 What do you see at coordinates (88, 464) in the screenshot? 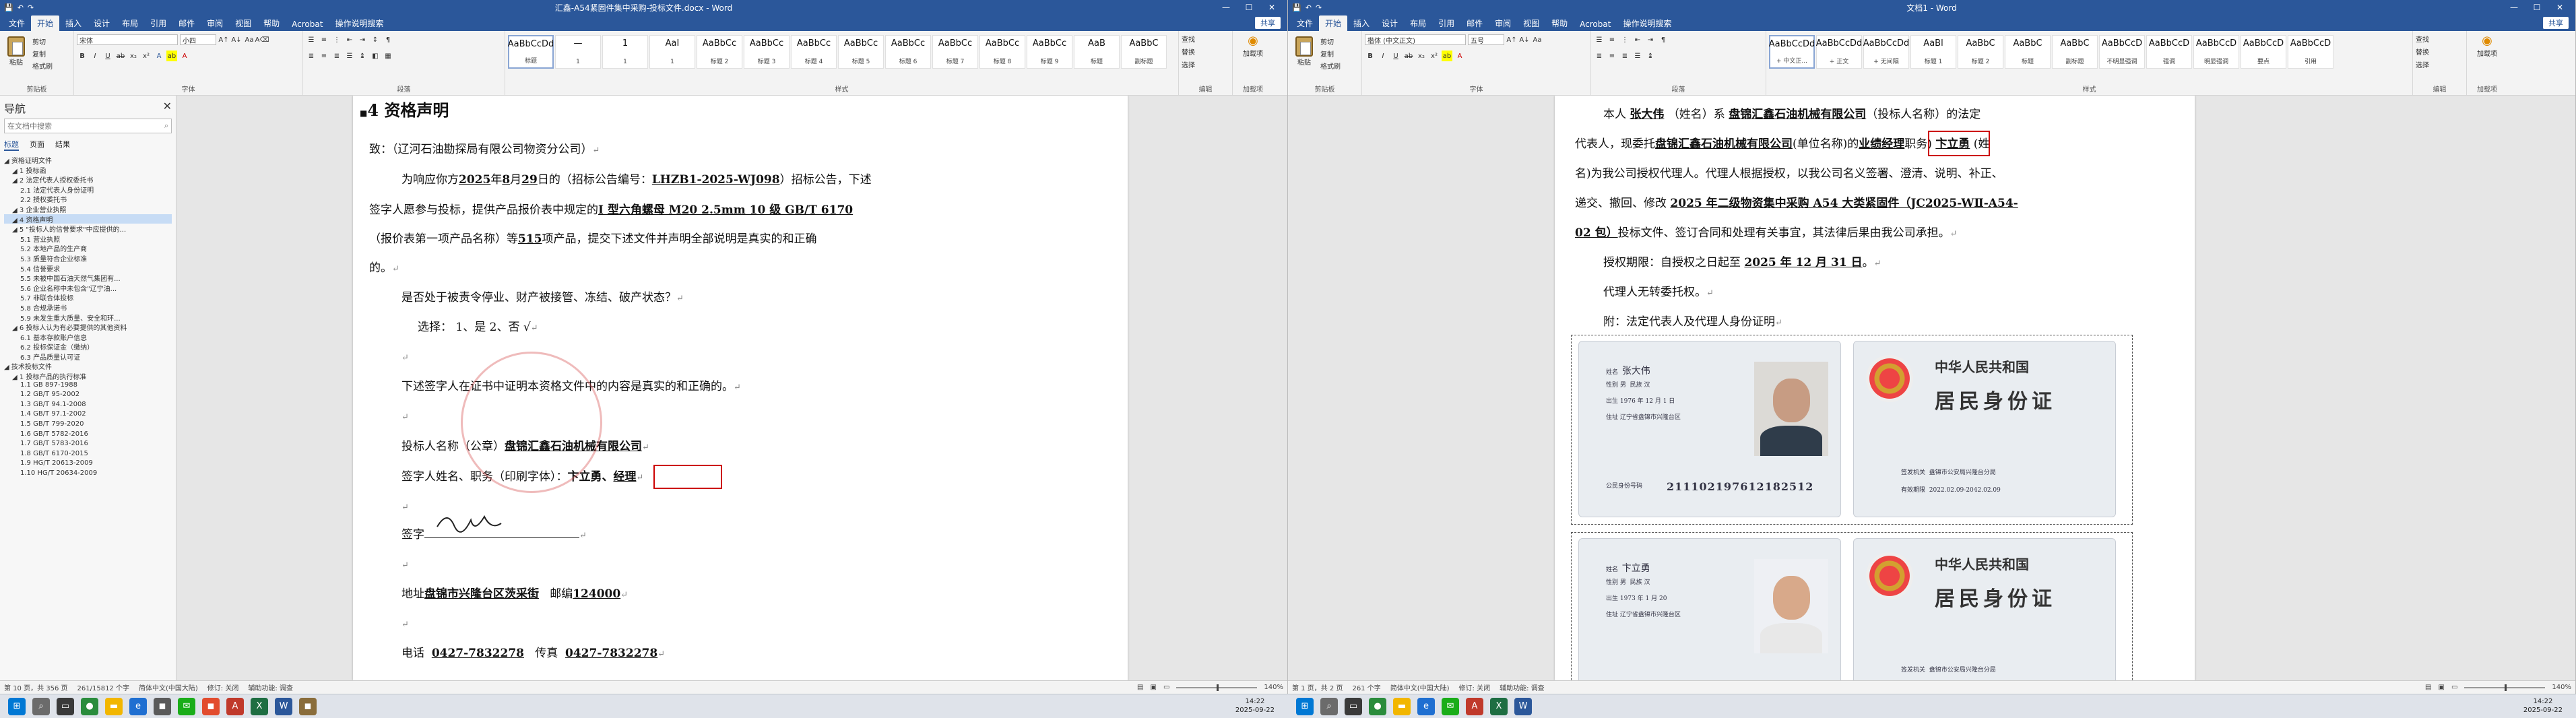
I see `nav-heading-item: 1.9 HG/T 20613-2009` at bounding box center [88, 464].